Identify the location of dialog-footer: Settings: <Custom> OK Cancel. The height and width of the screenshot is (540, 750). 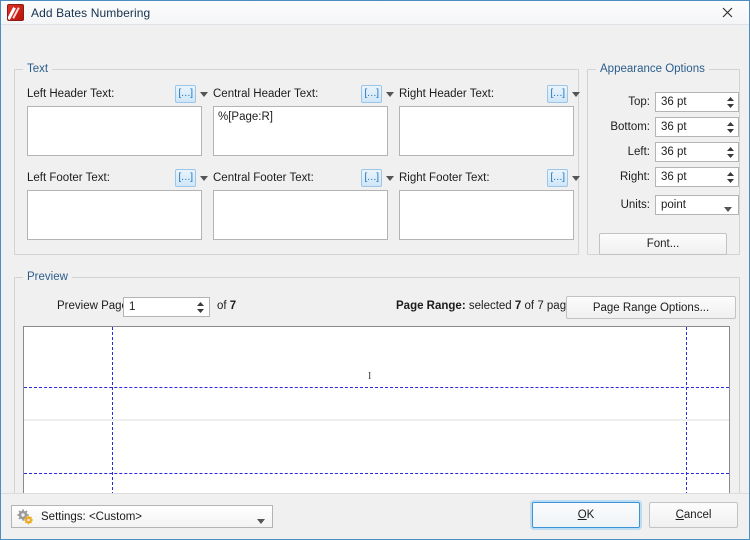
(375, 516).